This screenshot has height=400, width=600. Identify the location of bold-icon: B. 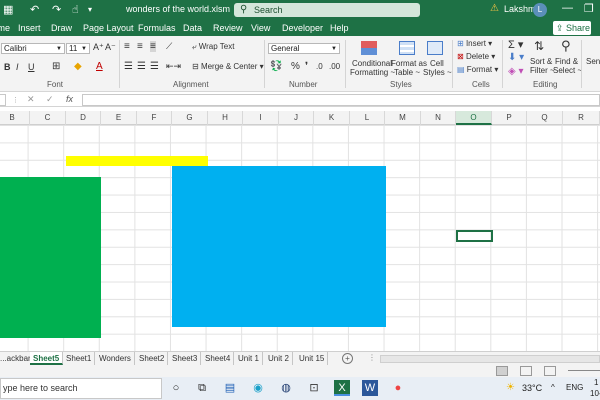
(7, 67).